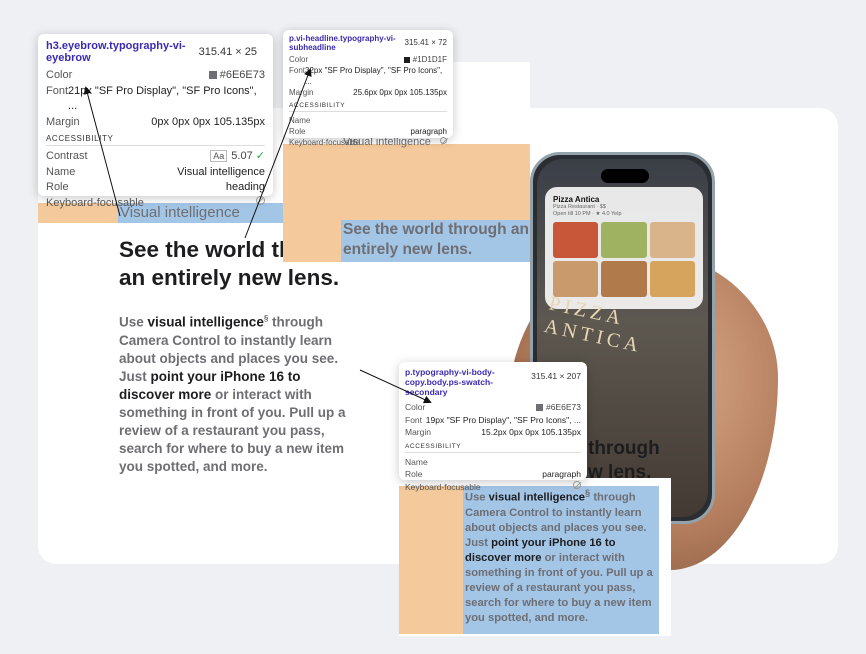 The height and width of the screenshot is (654, 866). What do you see at coordinates (102, 151) in the screenshot?
I see `arrow-eyebrow` at bounding box center [102, 151].